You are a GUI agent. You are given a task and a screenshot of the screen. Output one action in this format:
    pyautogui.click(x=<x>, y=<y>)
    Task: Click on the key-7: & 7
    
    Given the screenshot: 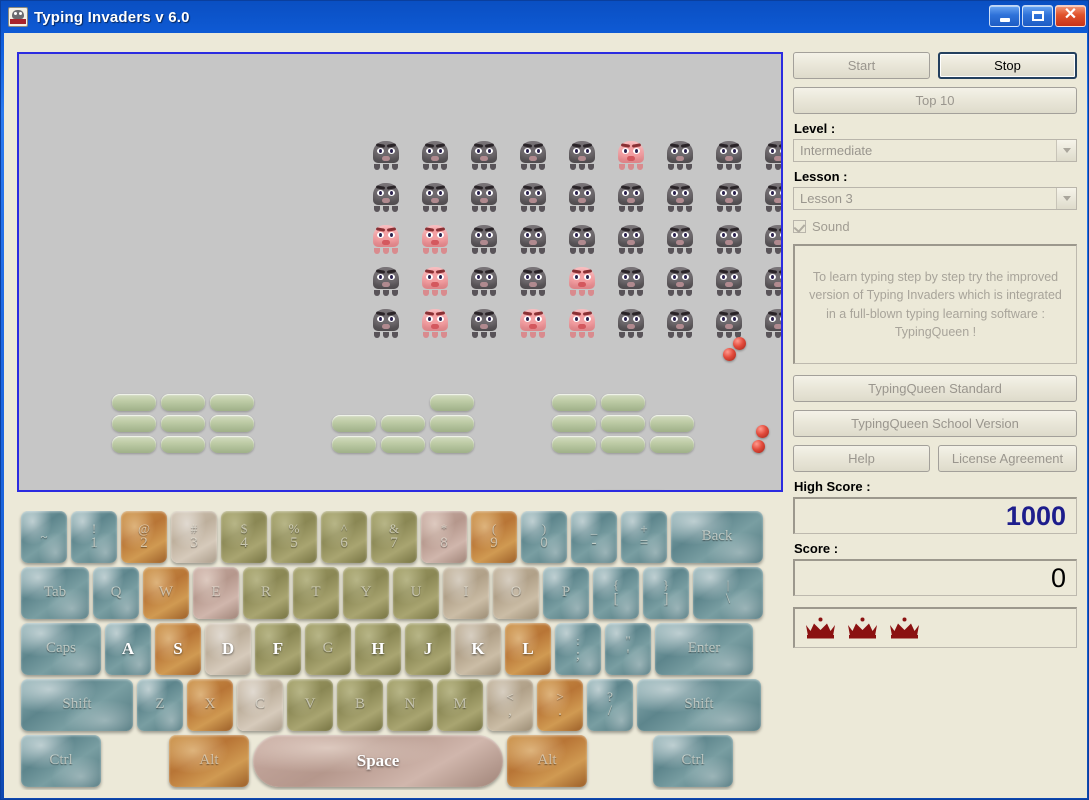 What is the action you would take?
    pyautogui.click(x=394, y=537)
    